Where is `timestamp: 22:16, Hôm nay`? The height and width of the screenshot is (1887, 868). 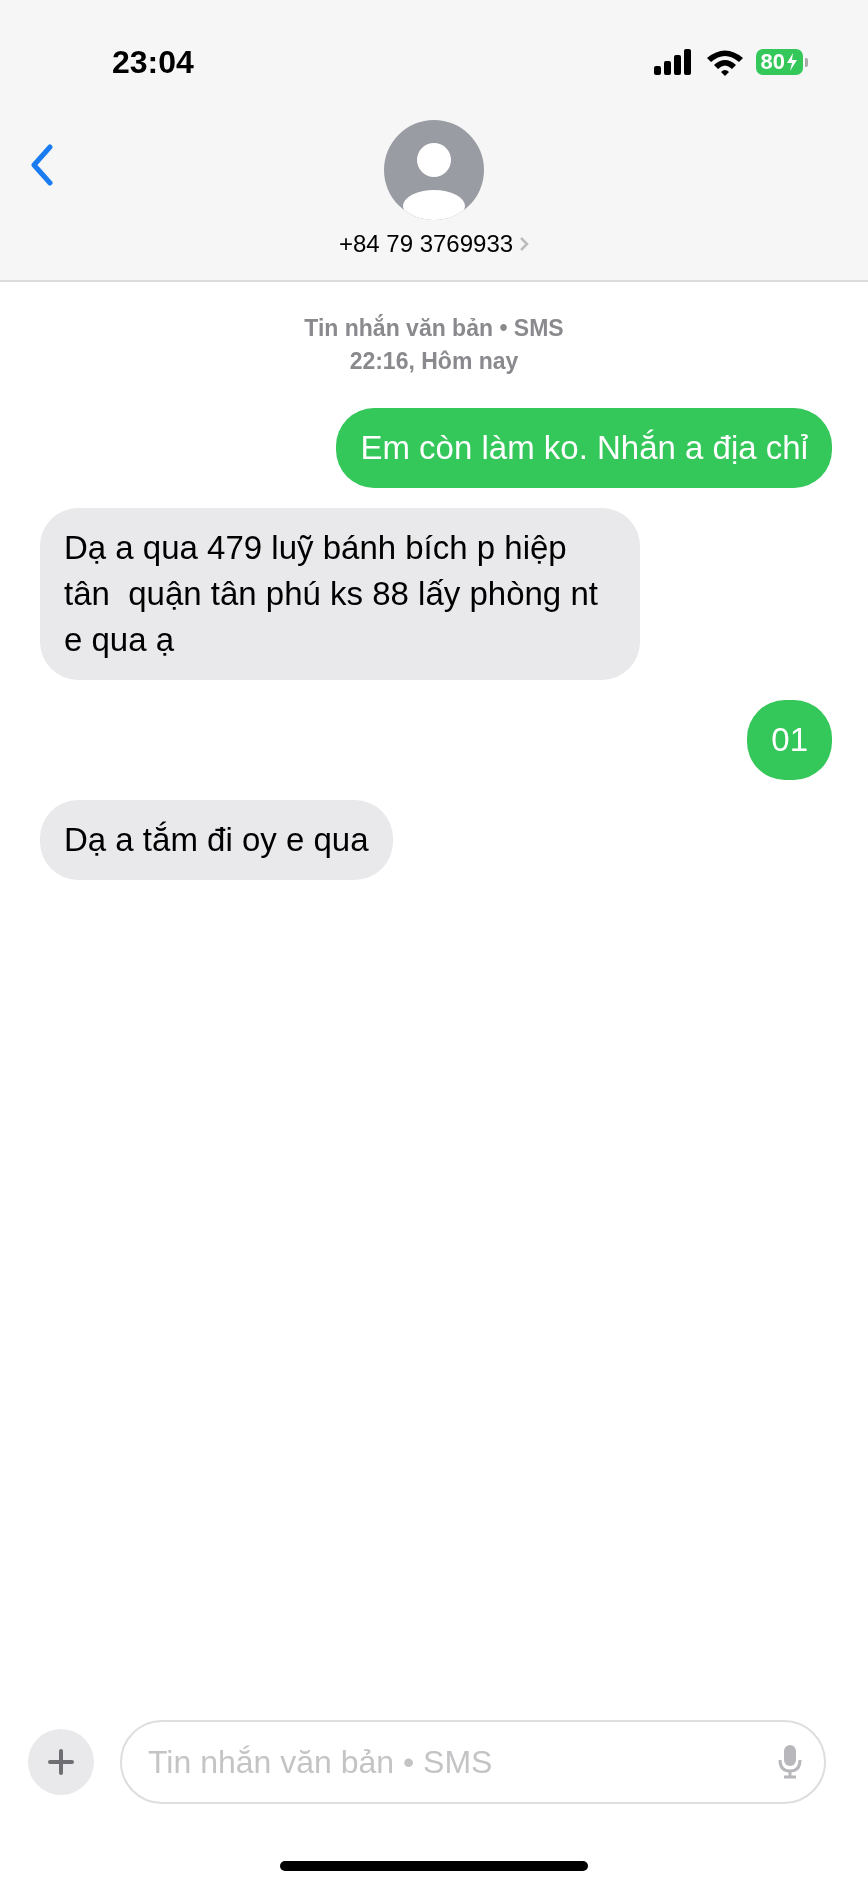 timestamp: 22:16, Hôm nay is located at coordinates (434, 361).